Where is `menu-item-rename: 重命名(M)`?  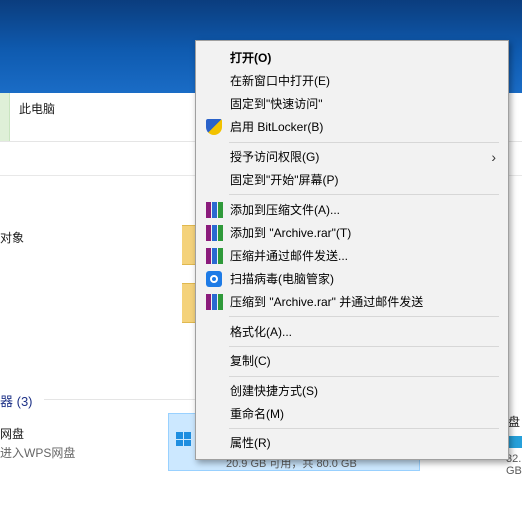
menu-item-rename: 重命名(M) is located at coordinates (352, 414).